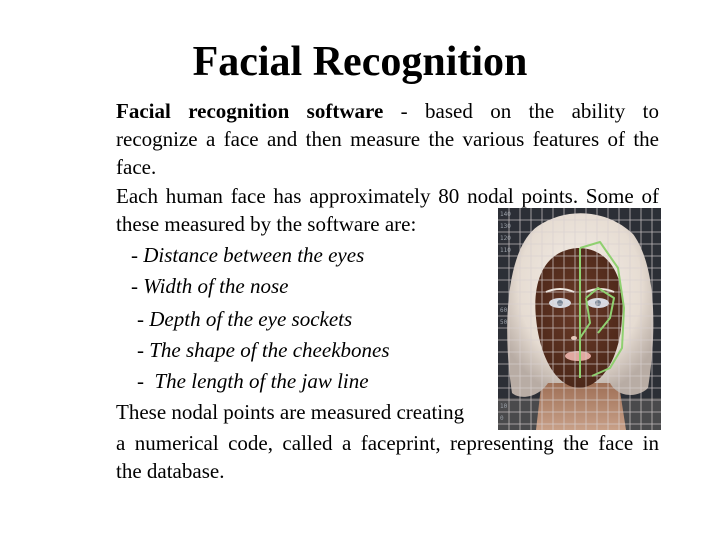  Describe the element at coordinates (290, 412) in the screenshot. I see `paragraph3-line1: These nodal points are measured creating` at that location.